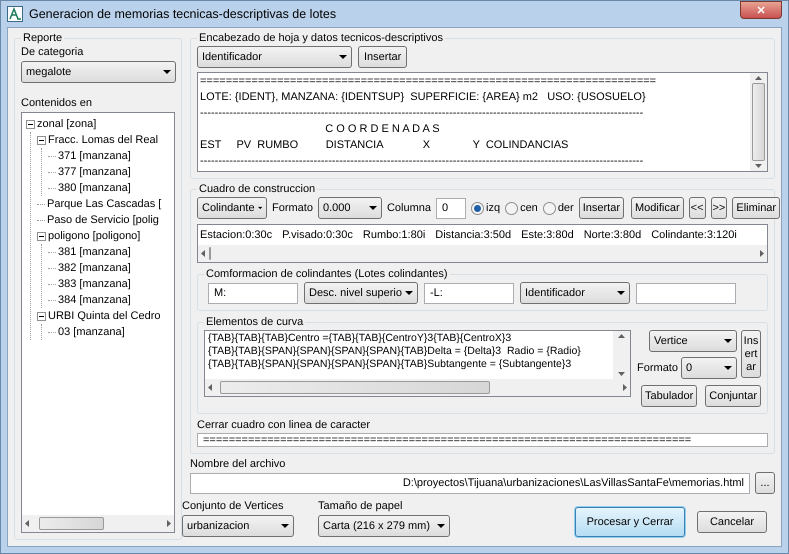  I want to click on group-title: Reporte, so click(43, 38).